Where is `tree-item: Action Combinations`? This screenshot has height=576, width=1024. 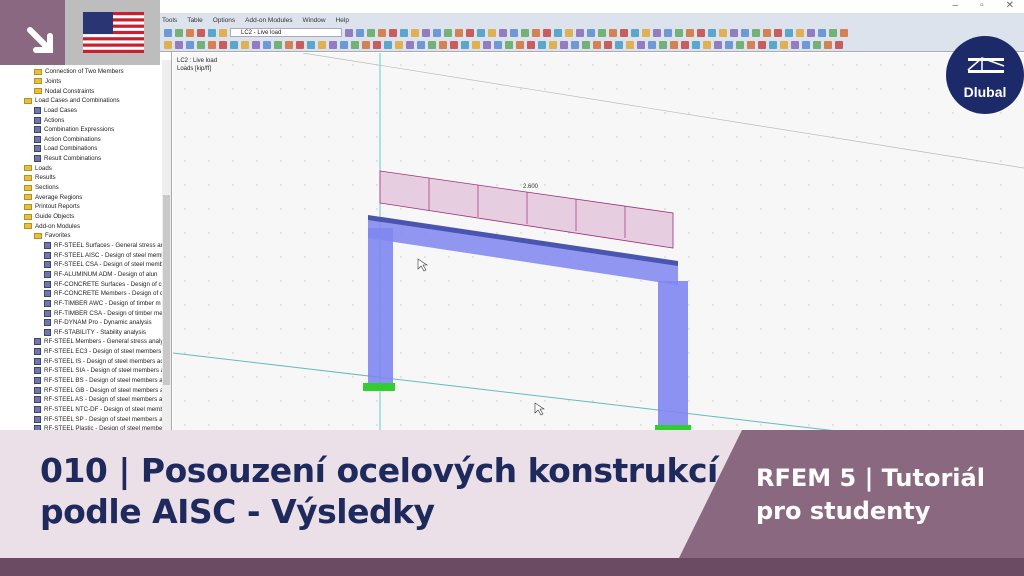
tree-item: Action Combinations is located at coordinates (67, 140).